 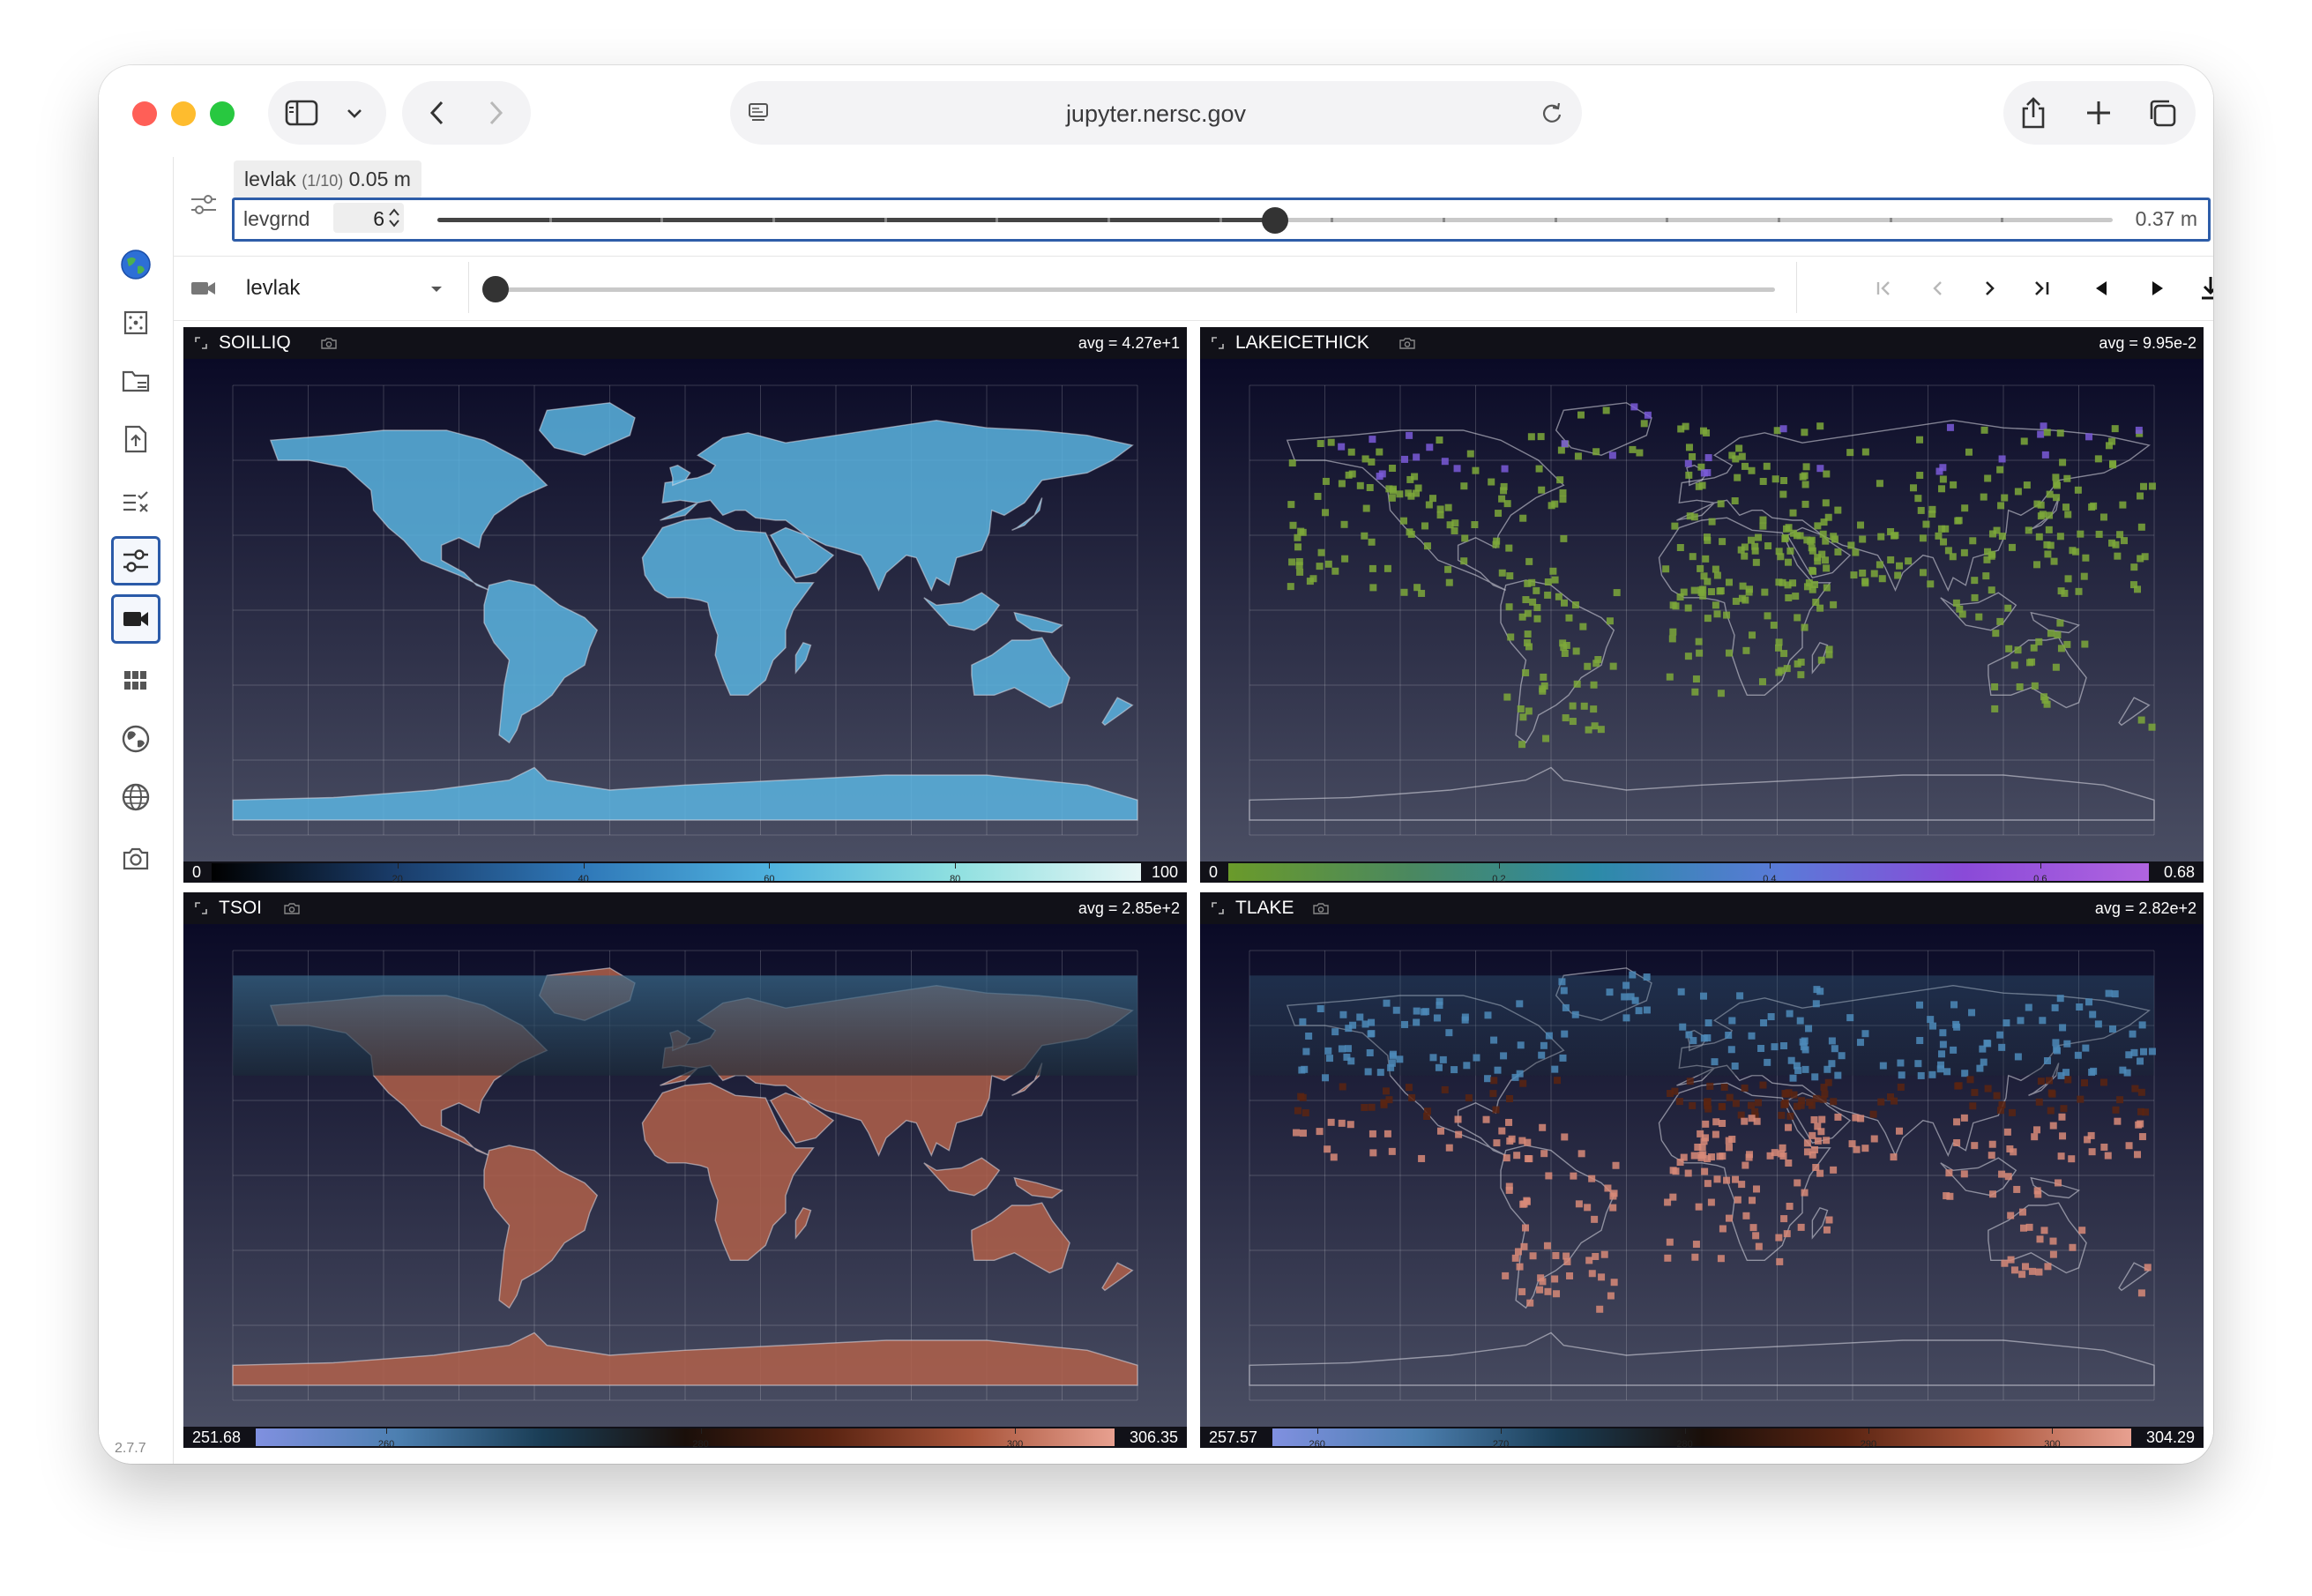 What do you see at coordinates (2040, 879) in the screenshot?
I see `colorbar-tick-label: 0.6` at bounding box center [2040, 879].